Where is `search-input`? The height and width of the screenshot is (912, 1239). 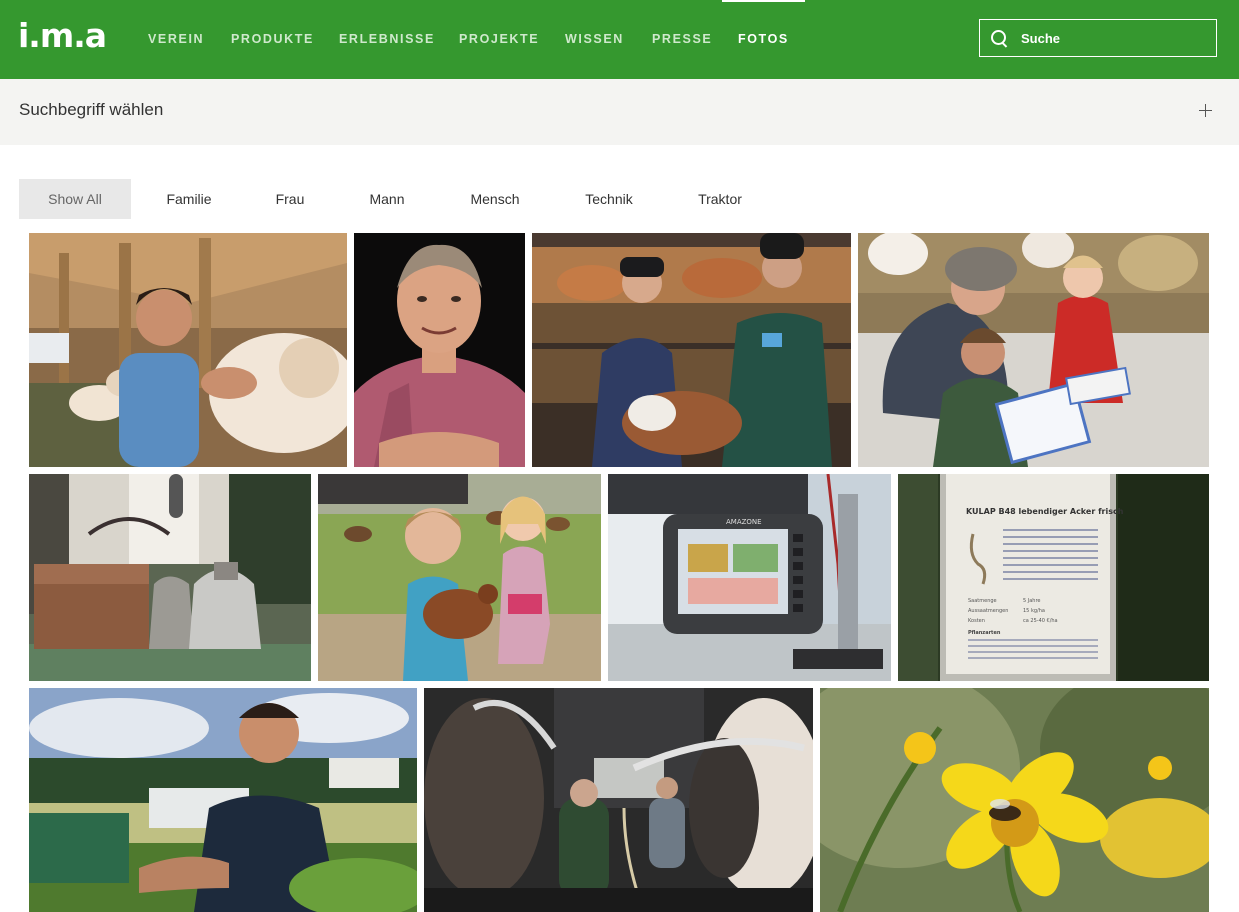
search-input is located at coordinates (1111, 38).